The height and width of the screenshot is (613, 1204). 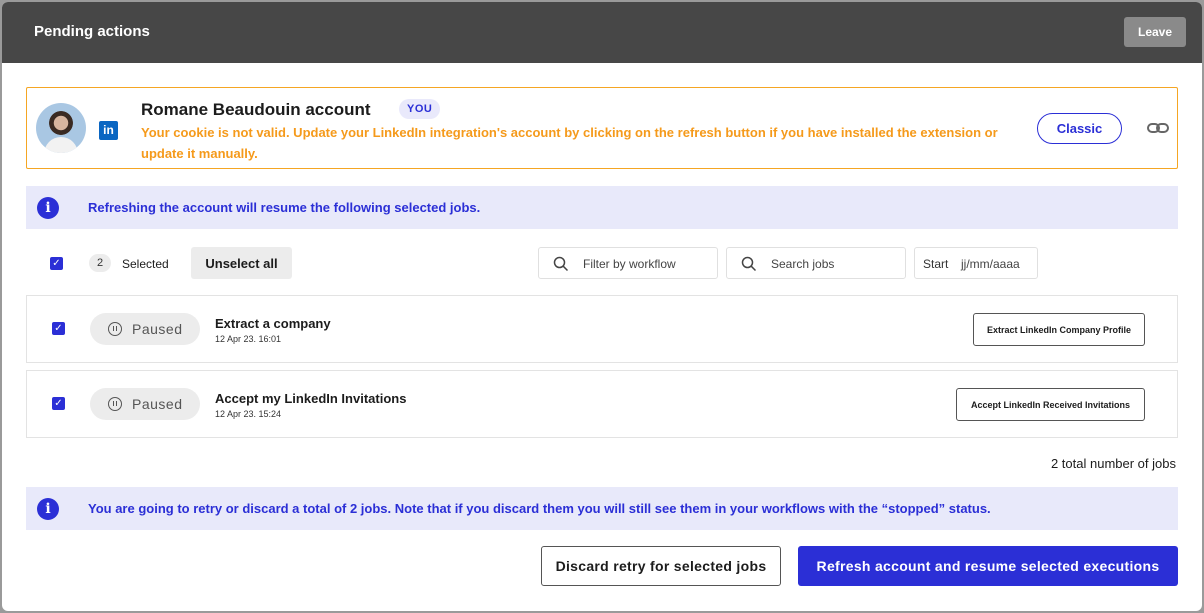 I want to click on linkedin-icon: in, so click(x=108, y=130).